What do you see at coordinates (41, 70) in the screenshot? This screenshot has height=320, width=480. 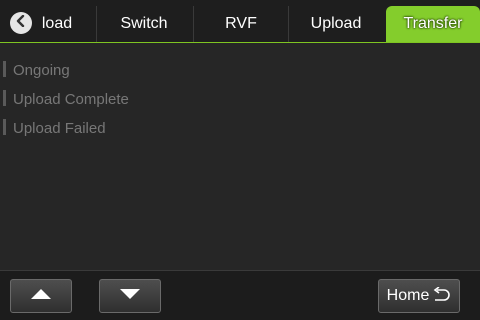 I see `list-item-label: Ongoing` at bounding box center [41, 70].